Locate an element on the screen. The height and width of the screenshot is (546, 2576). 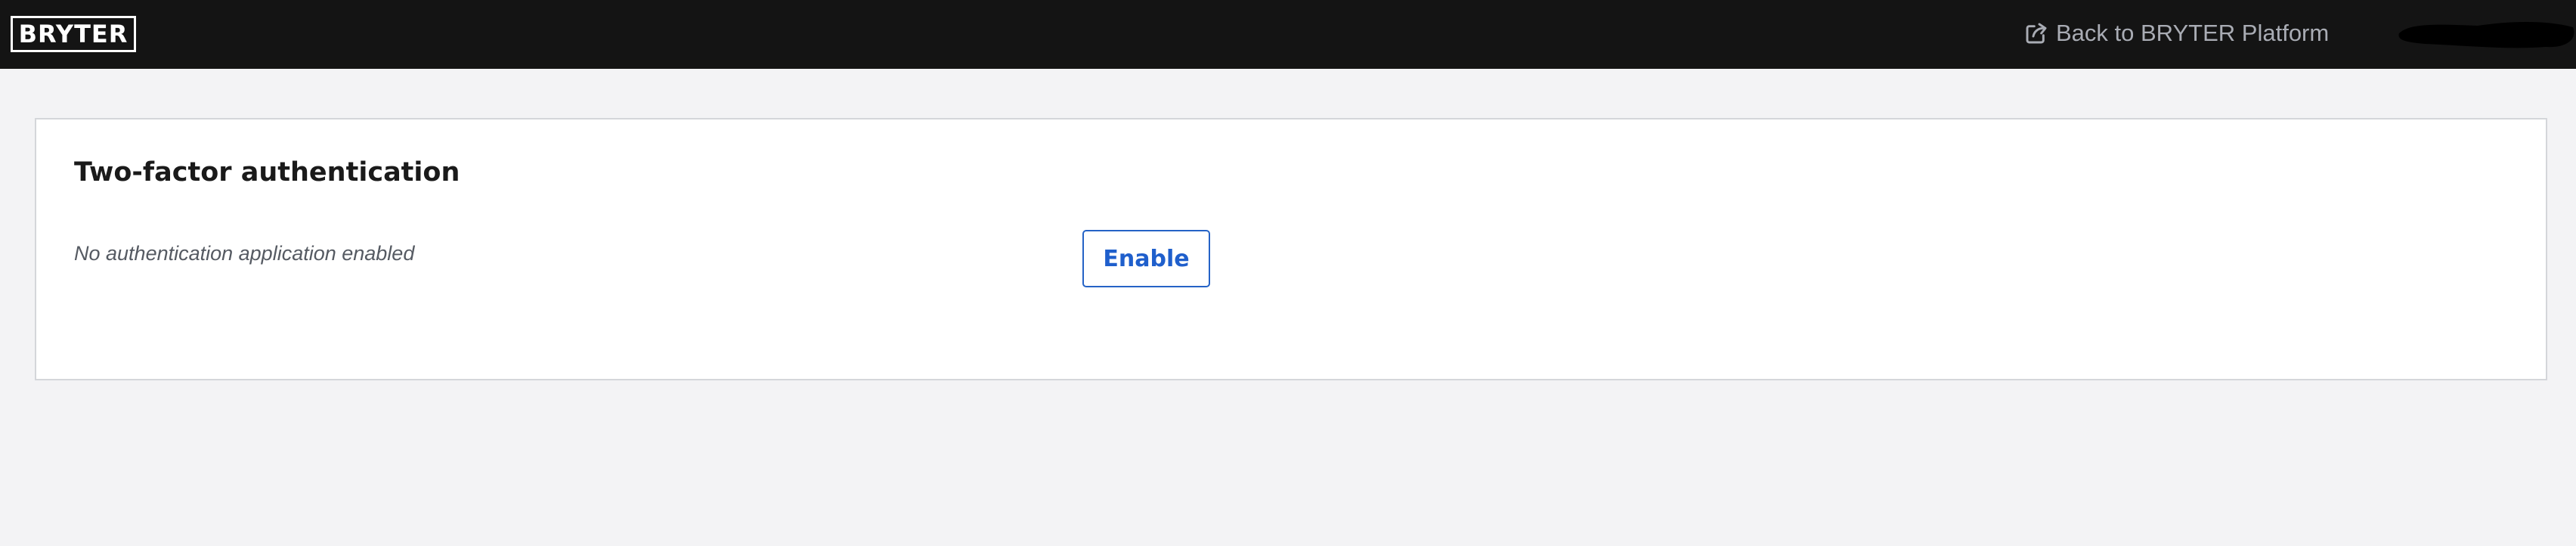
enable-two-factor-button: Enable is located at coordinates (1146, 258).